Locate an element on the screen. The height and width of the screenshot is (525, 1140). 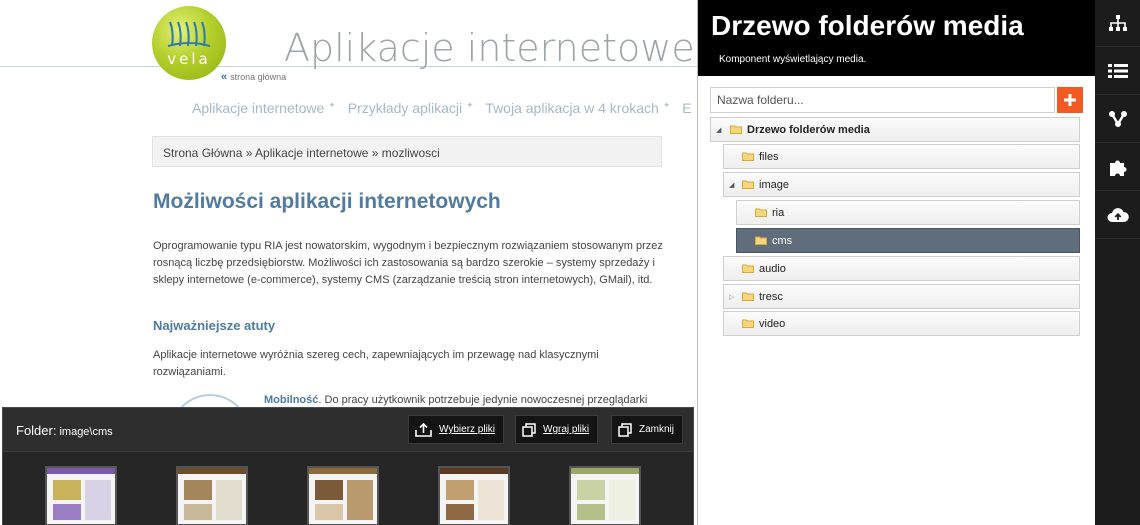
tree-node-audio: audio is located at coordinates (901, 268).